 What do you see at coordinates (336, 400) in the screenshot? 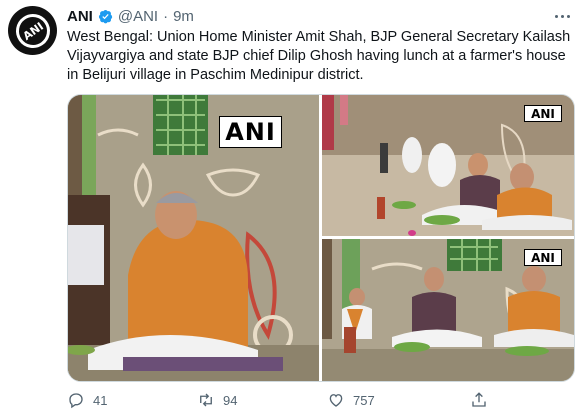
I see `like-icon` at bounding box center [336, 400].